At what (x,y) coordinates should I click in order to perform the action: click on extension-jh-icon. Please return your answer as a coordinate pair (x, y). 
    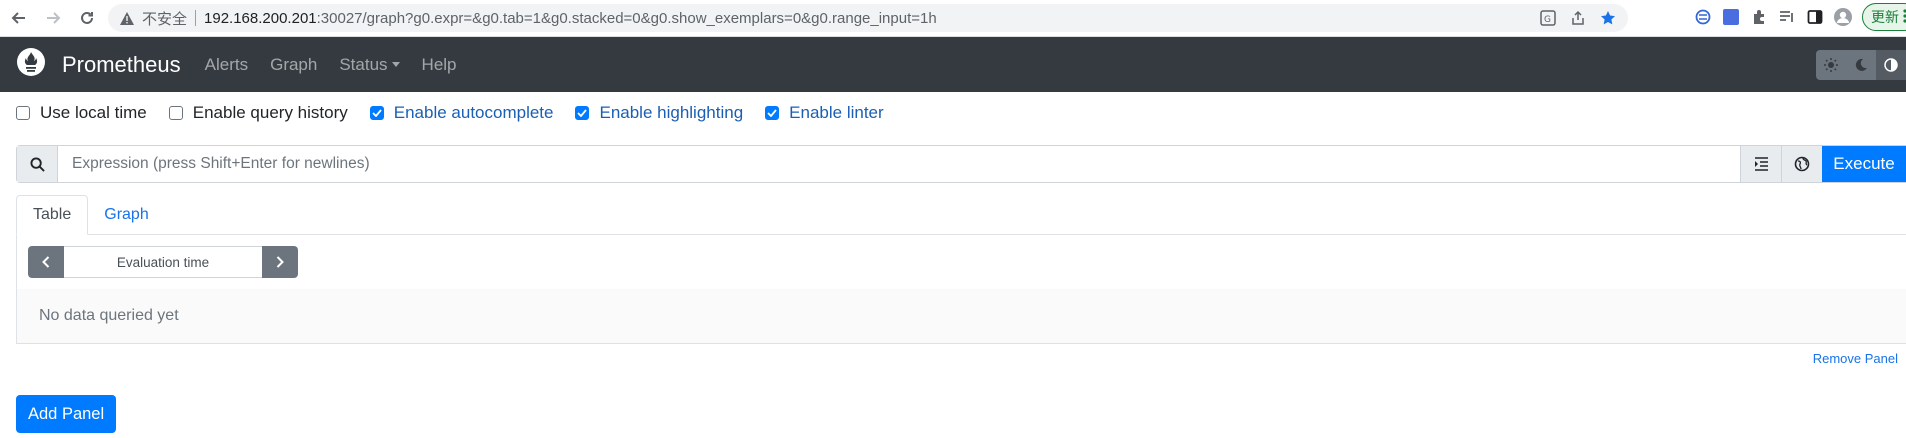
    Looking at the image, I should click on (1731, 17).